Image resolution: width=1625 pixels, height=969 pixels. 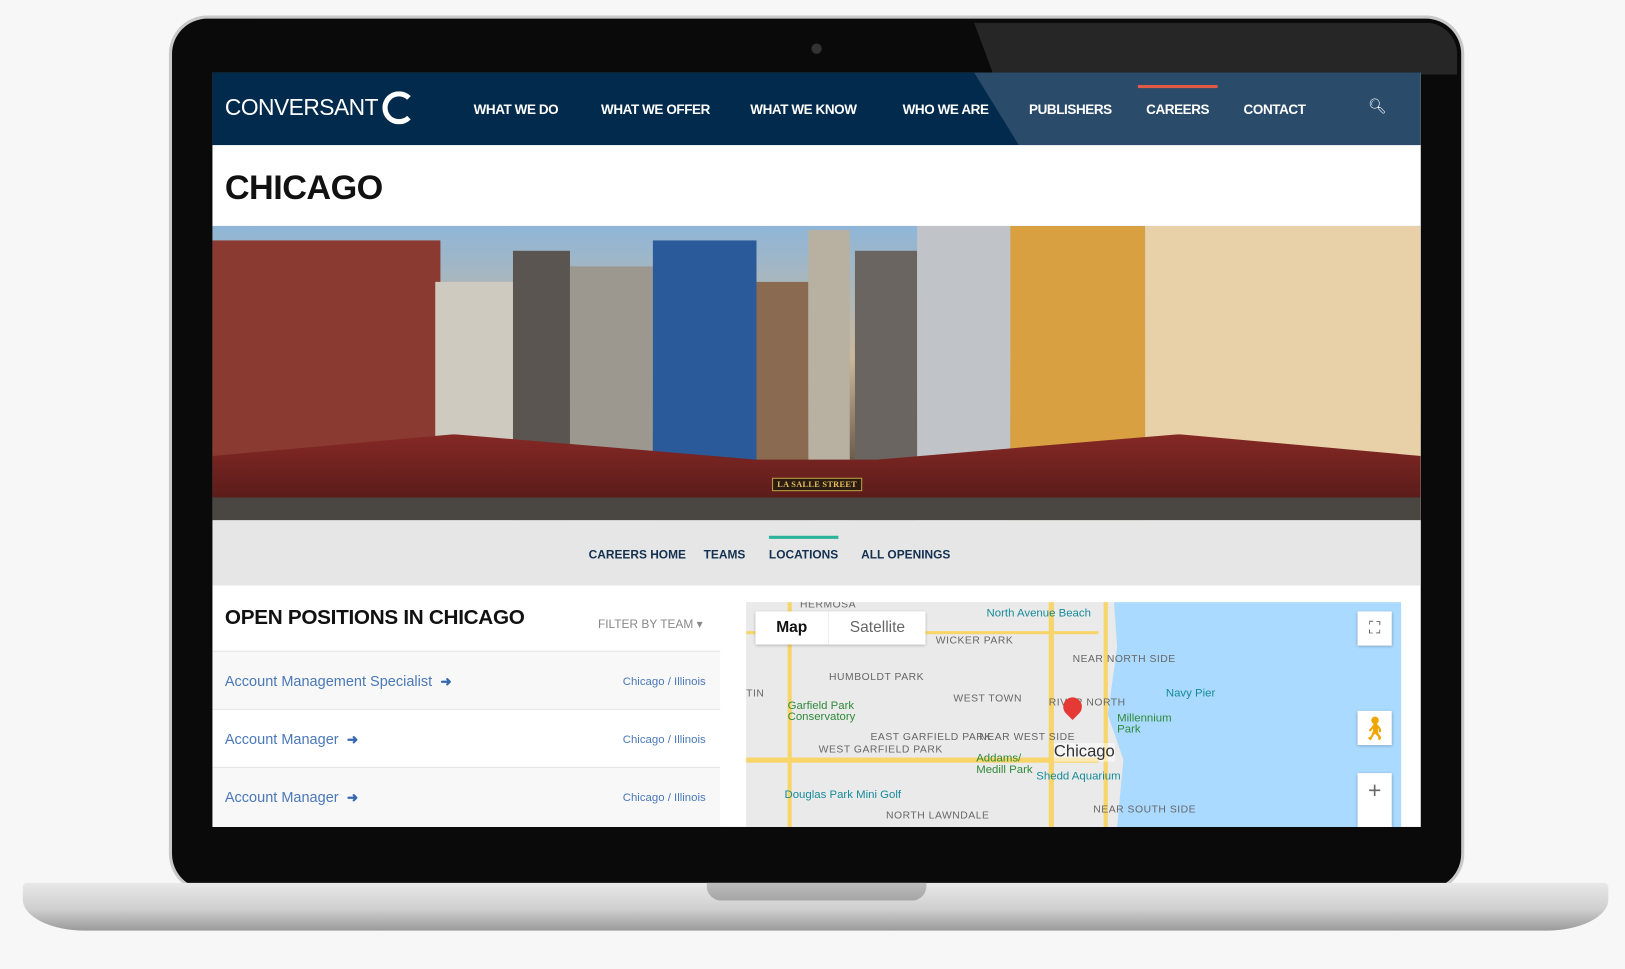 What do you see at coordinates (1374, 790) in the screenshot?
I see `plus-icon: +` at bounding box center [1374, 790].